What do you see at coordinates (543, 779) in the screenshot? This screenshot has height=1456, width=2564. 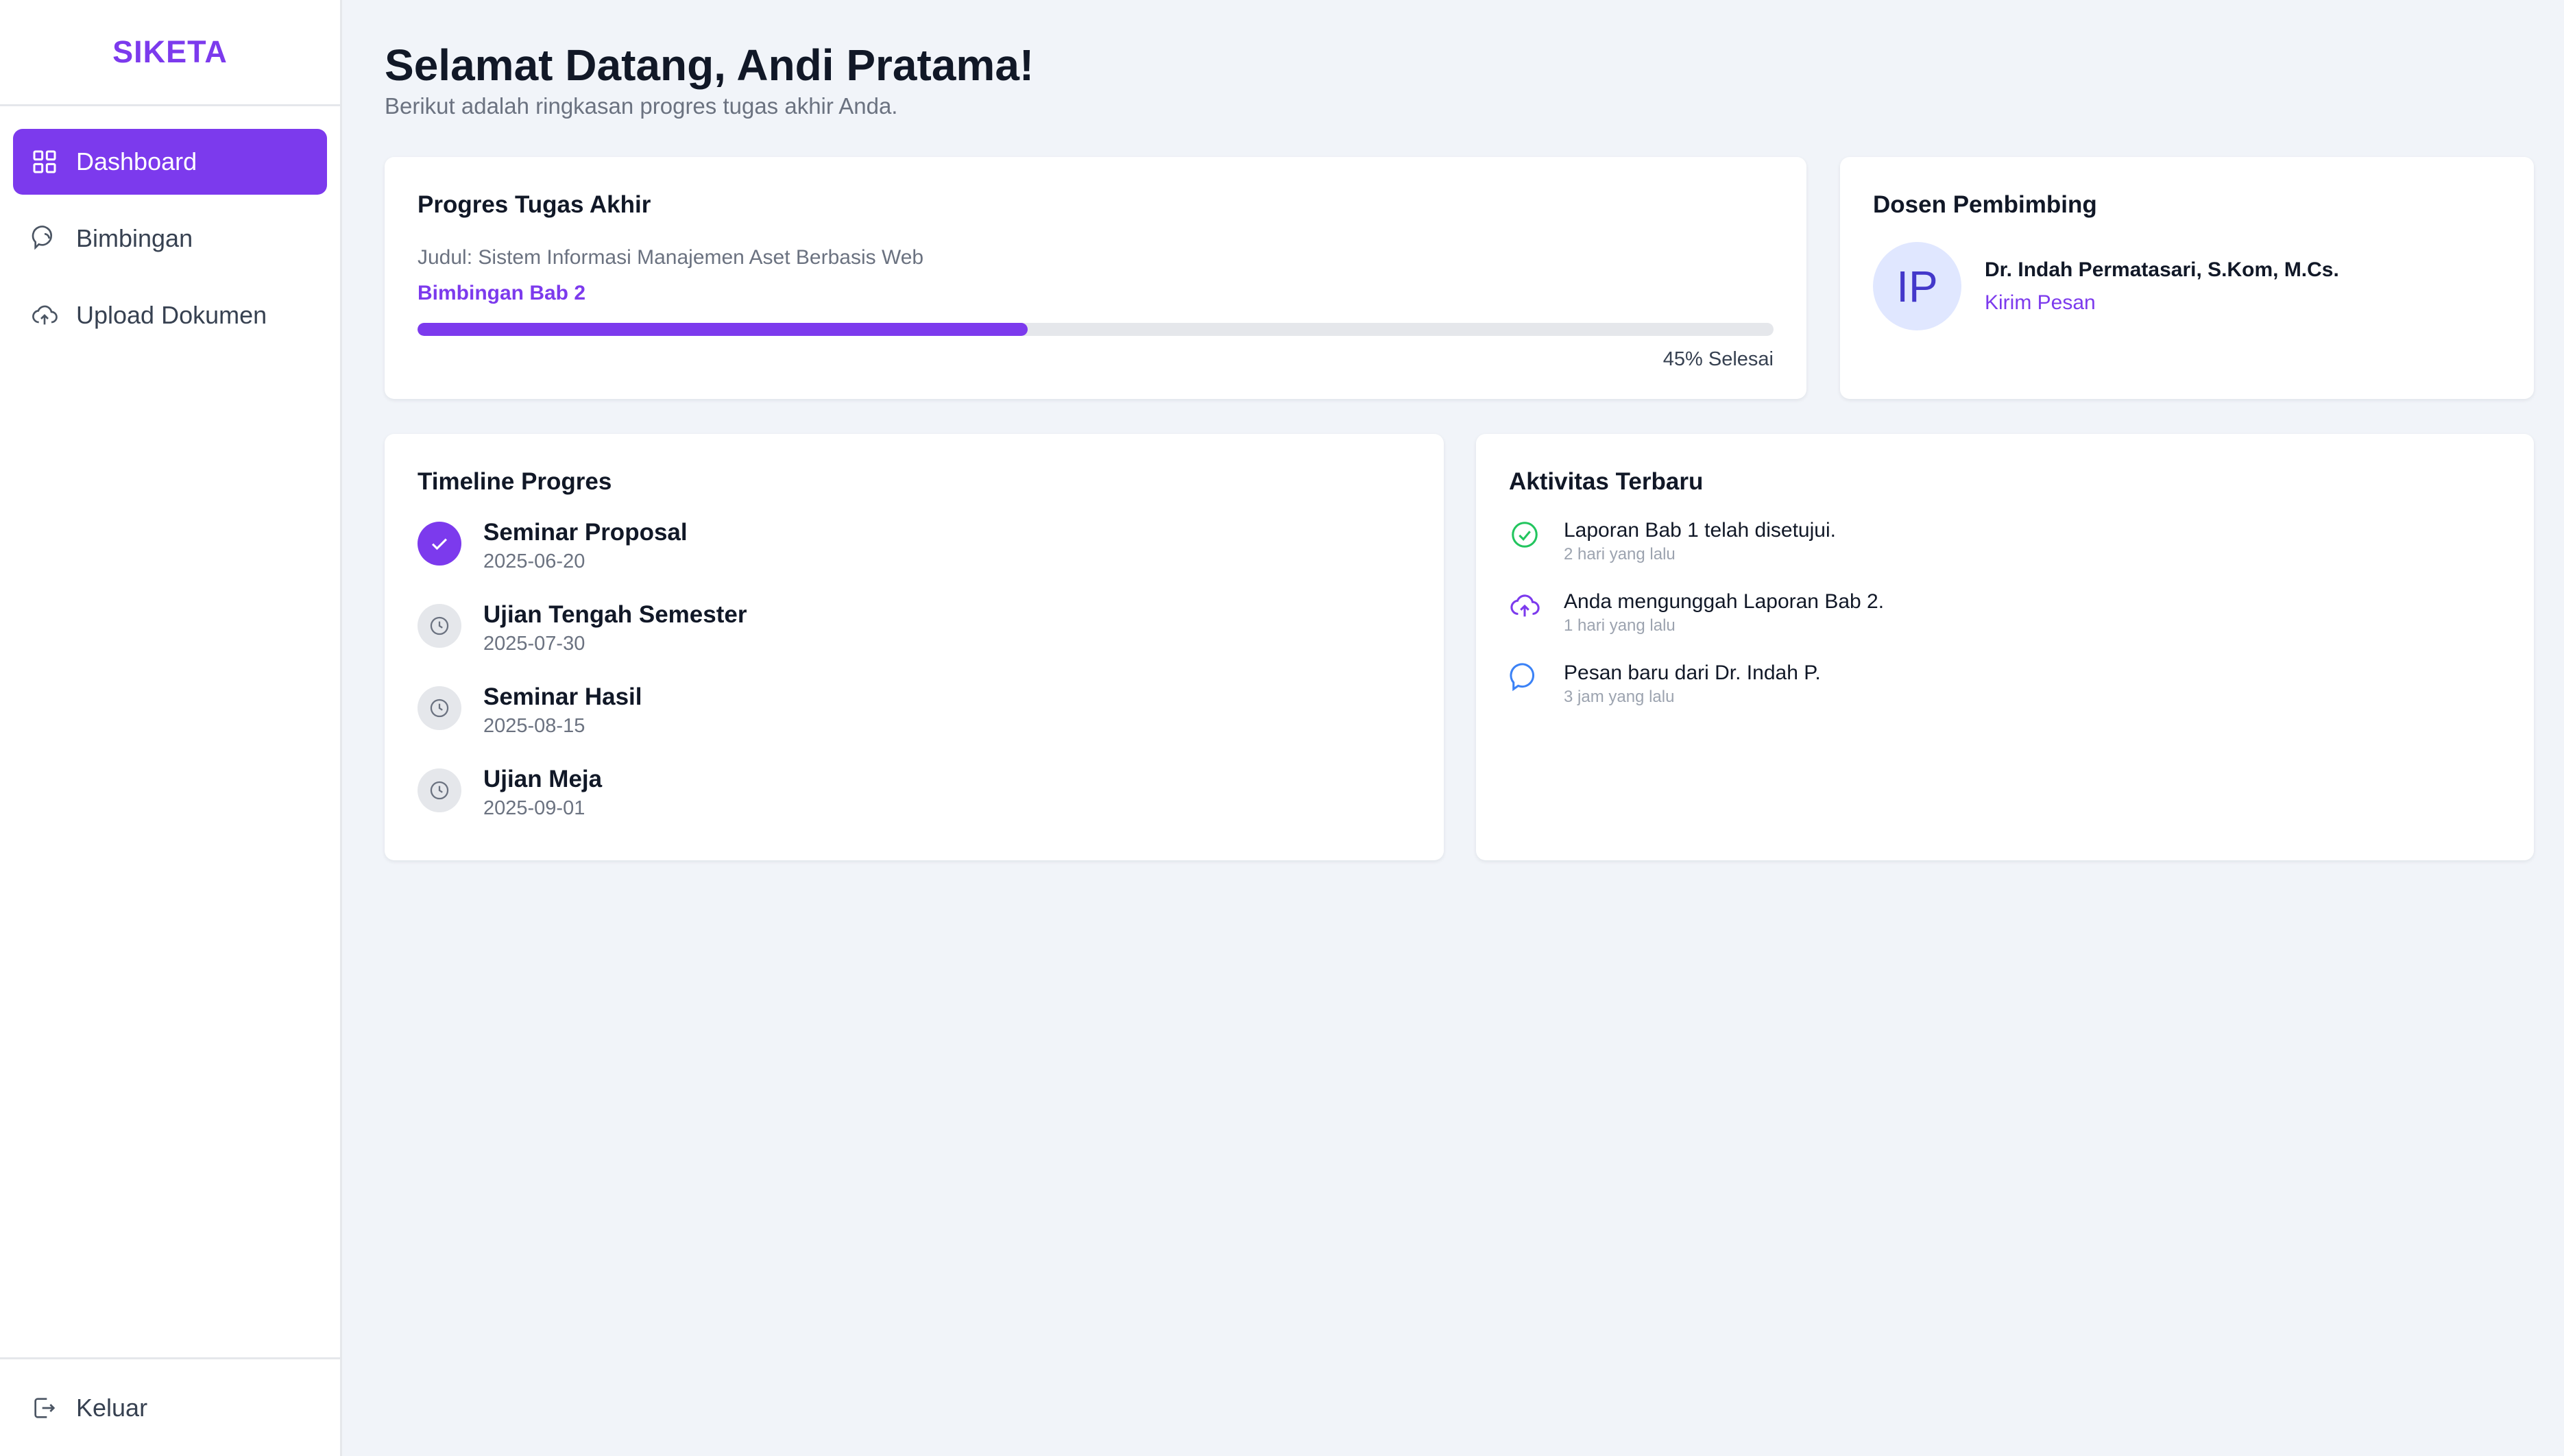 I see `timeline-item-name: Ujian Meja` at bounding box center [543, 779].